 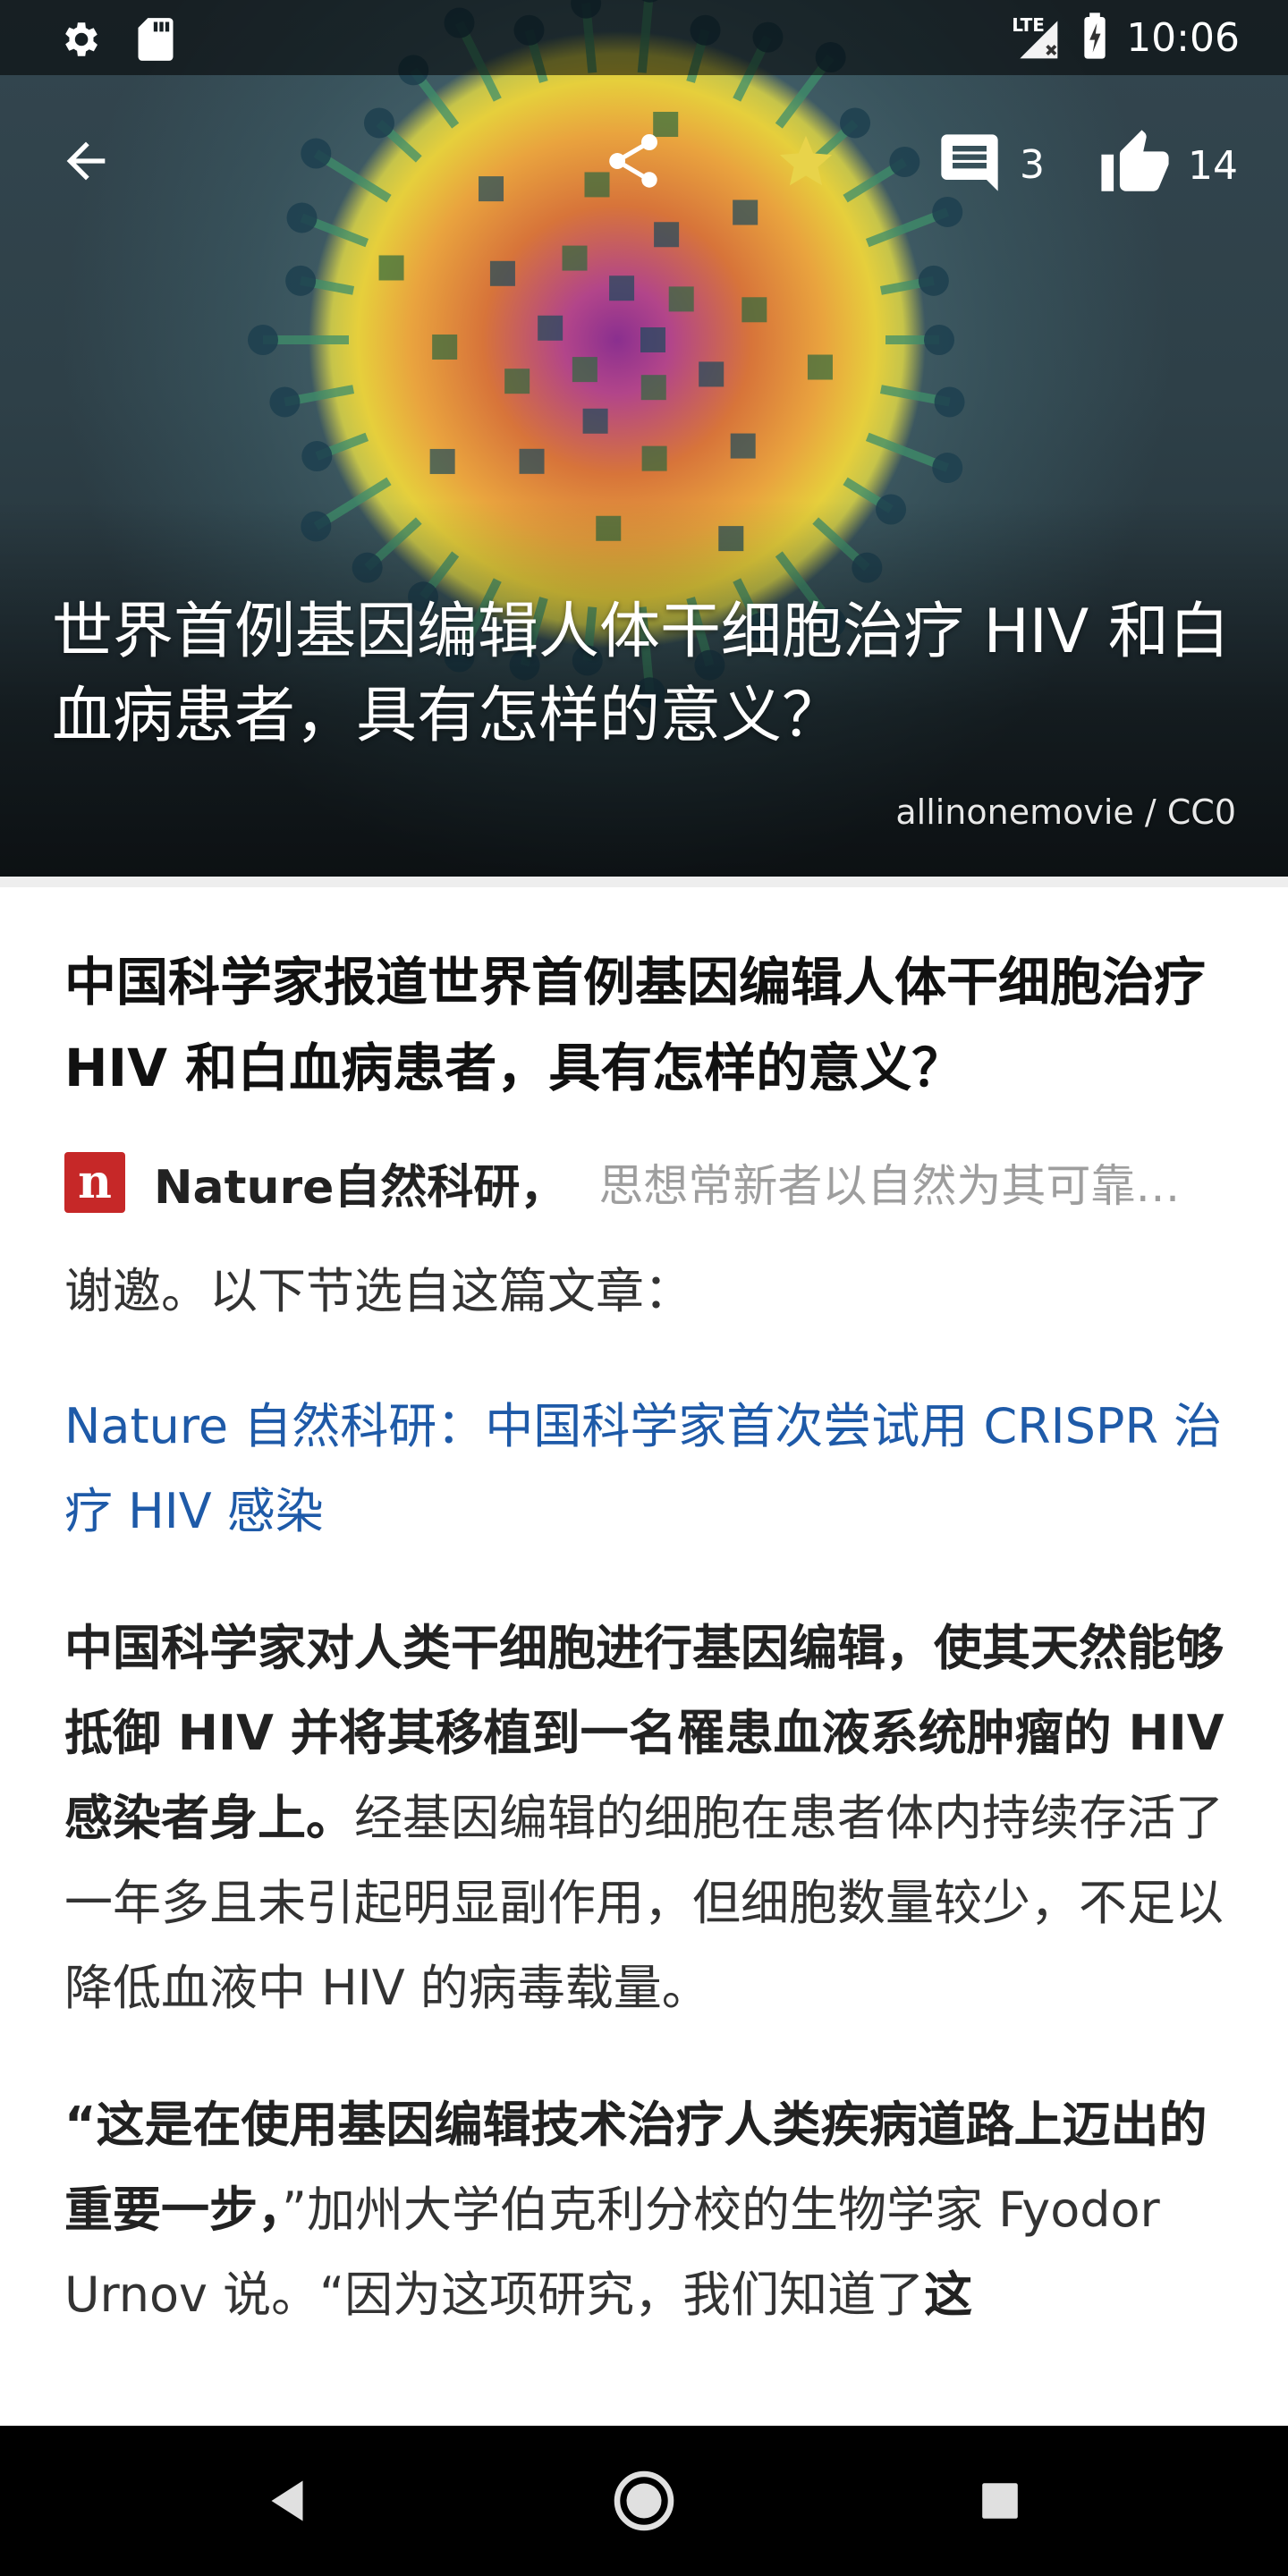 I want to click on status-bar: LTE 10:06, so click(x=644, y=37).